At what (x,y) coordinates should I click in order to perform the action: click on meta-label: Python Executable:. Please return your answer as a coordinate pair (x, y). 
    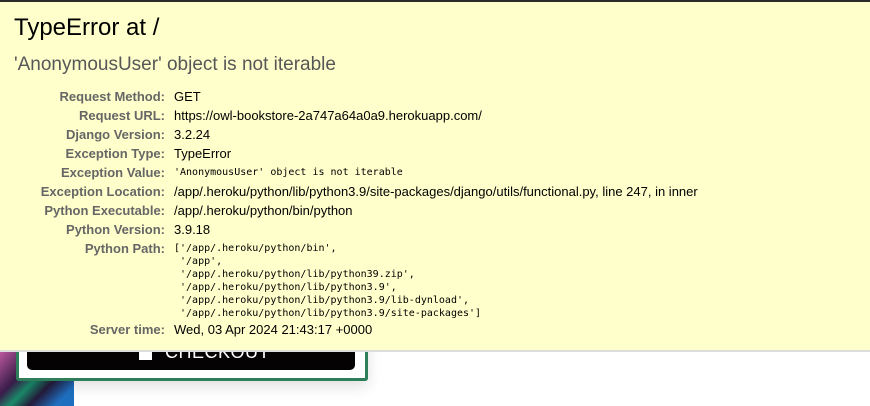
    Looking at the image, I should click on (104, 210).